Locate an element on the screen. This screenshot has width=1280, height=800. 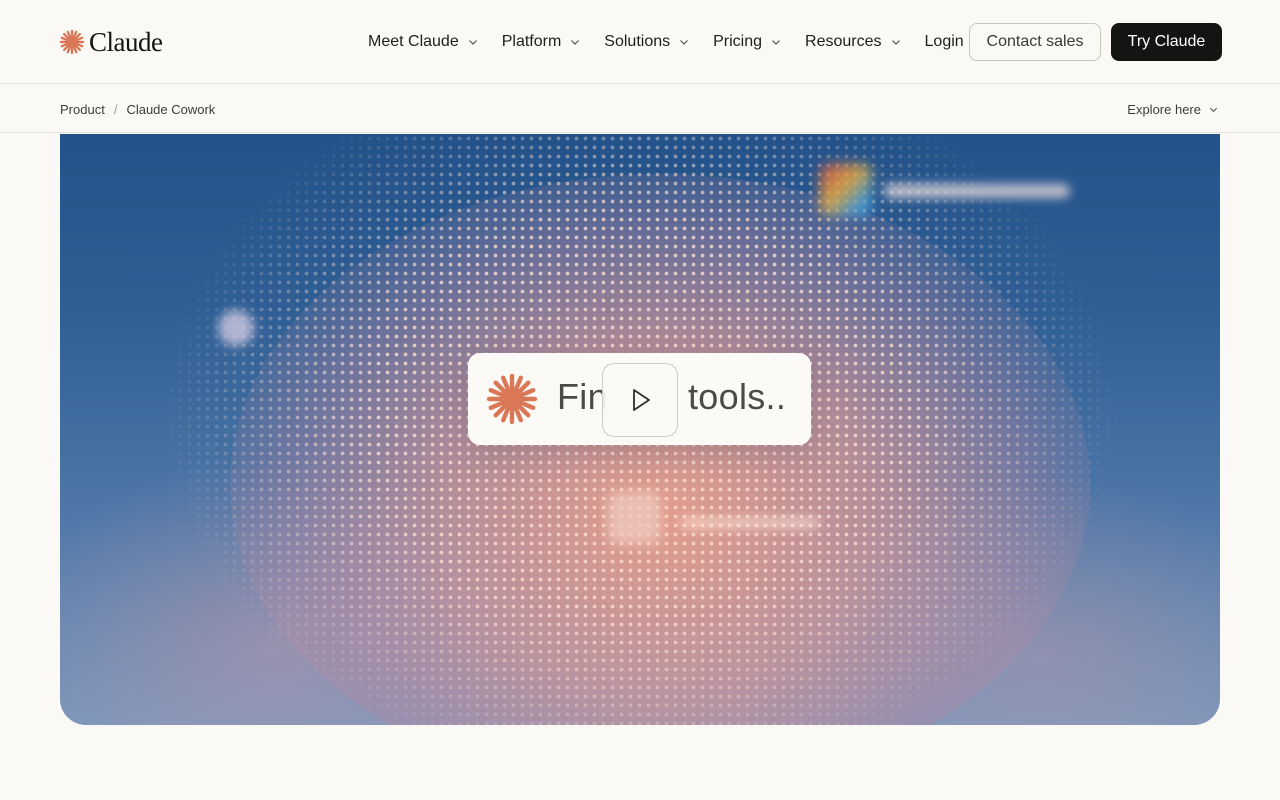
nav-item-label: Platform is located at coordinates (531, 41).